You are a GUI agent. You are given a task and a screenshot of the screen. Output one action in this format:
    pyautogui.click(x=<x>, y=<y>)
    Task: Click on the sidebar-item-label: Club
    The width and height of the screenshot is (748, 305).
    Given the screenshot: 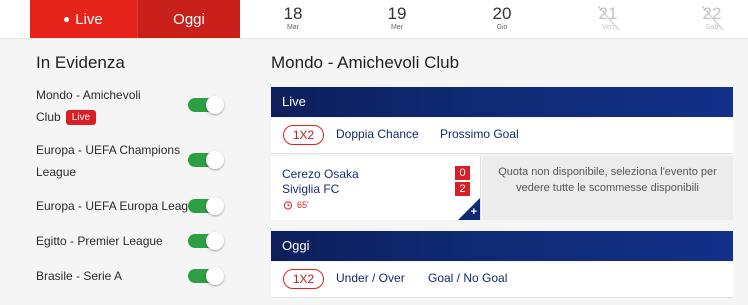 What is the action you would take?
    pyautogui.click(x=48, y=117)
    